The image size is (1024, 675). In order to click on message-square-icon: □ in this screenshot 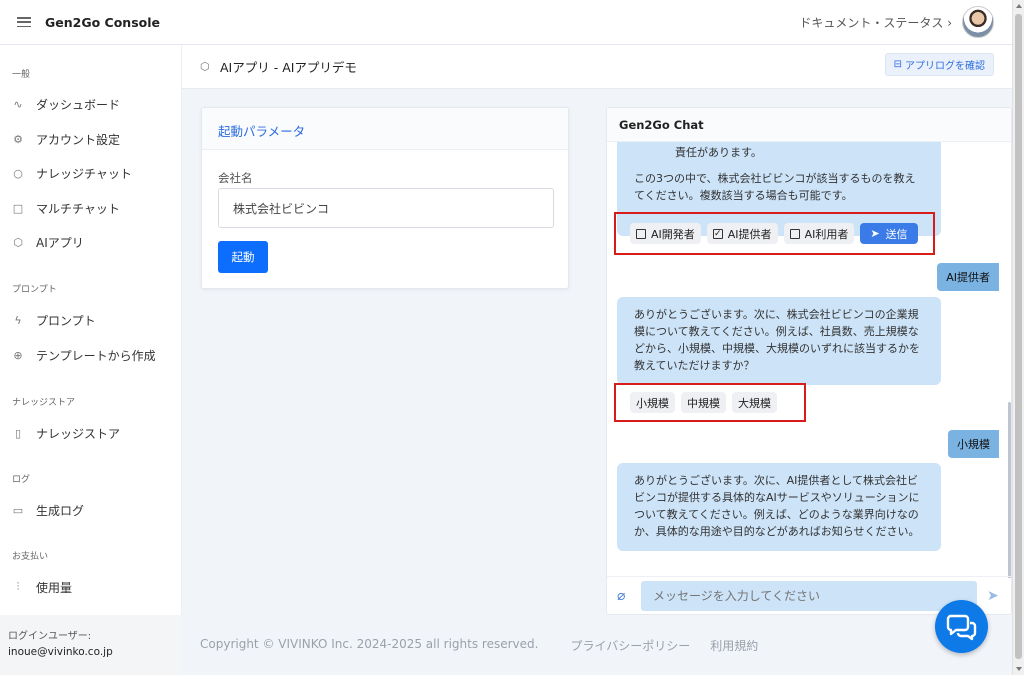, I will do `click(18, 208)`.